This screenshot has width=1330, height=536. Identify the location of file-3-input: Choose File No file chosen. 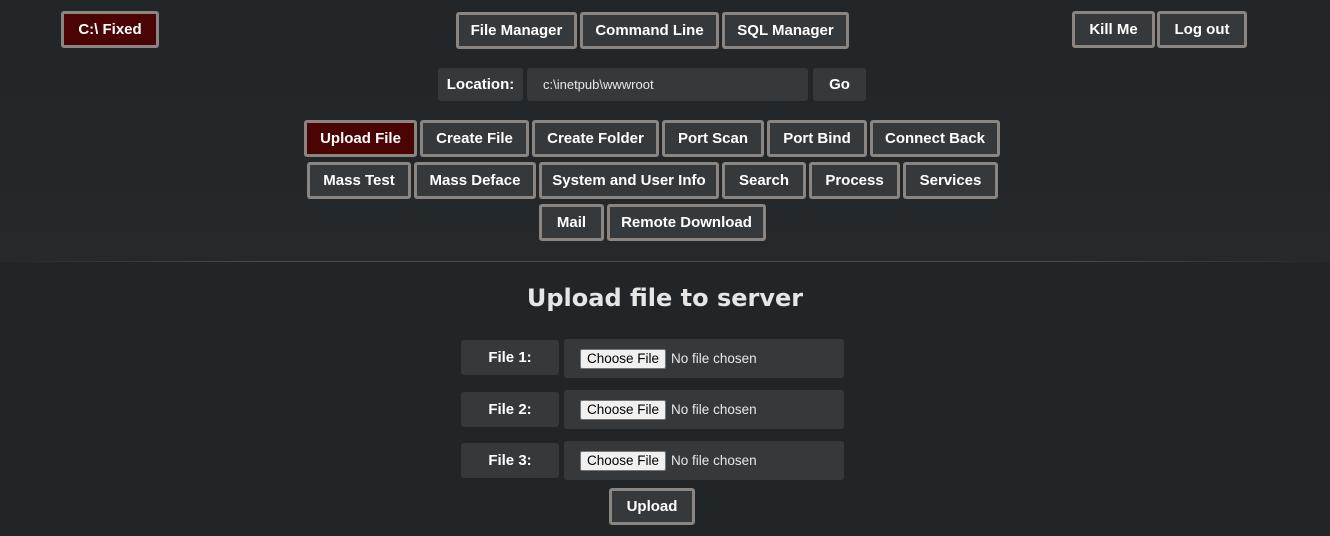
(704, 460).